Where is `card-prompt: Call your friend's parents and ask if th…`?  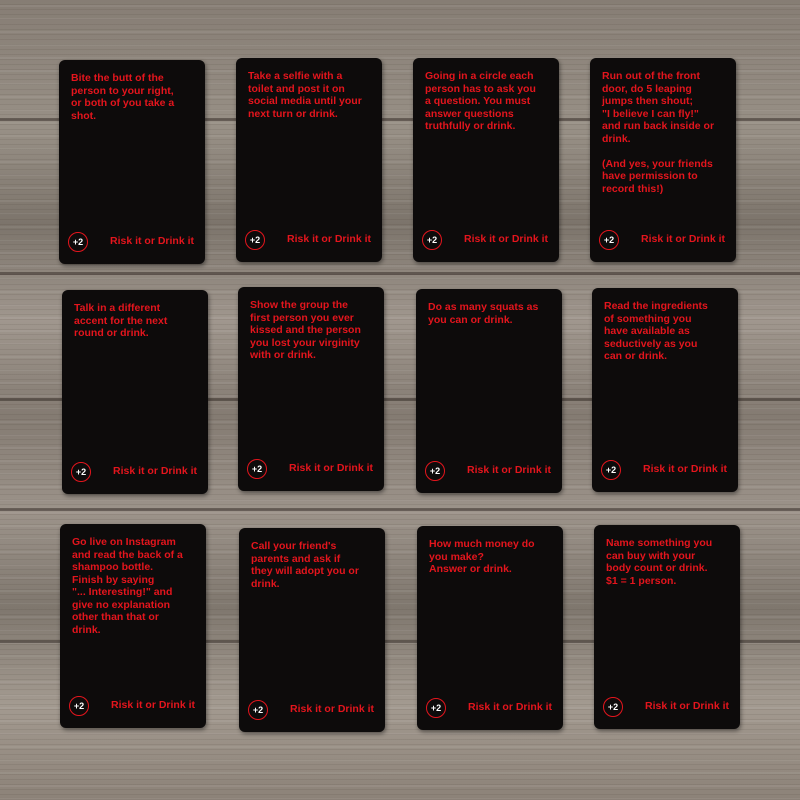 card-prompt: Call your friend's parents and ask if th… is located at coordinates (305, 565).